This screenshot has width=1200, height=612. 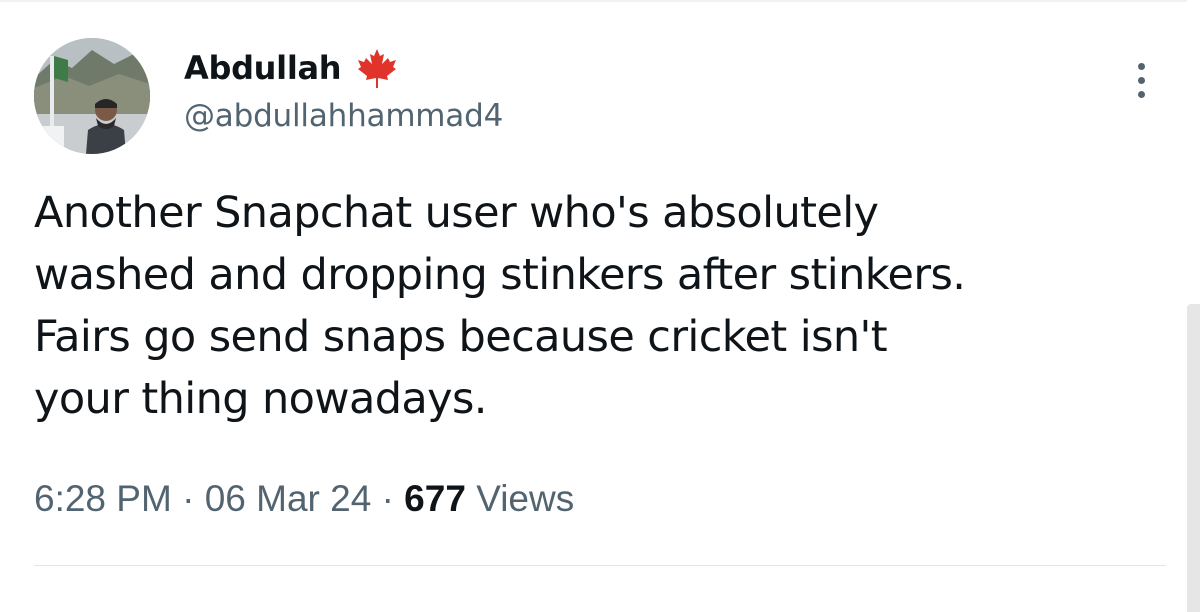 I want to click on maple-leaf-icon, so click(x=377, y=68).